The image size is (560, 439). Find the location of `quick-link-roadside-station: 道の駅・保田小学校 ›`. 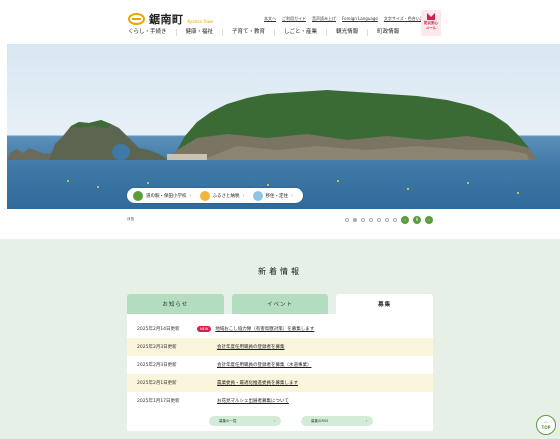

quick-link-roadside-station: 道の駅・保田小学校 › is located at coordinates (164, 195).